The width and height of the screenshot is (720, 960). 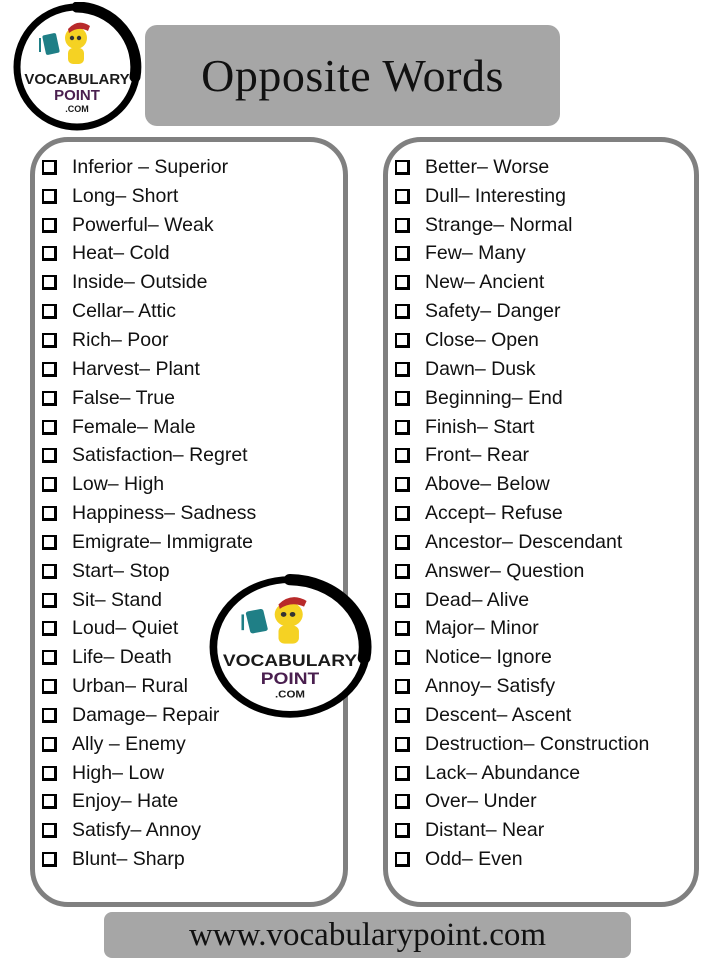 I want to click on word-pair-text: Strange– Normal, so click(x=499, y=224).